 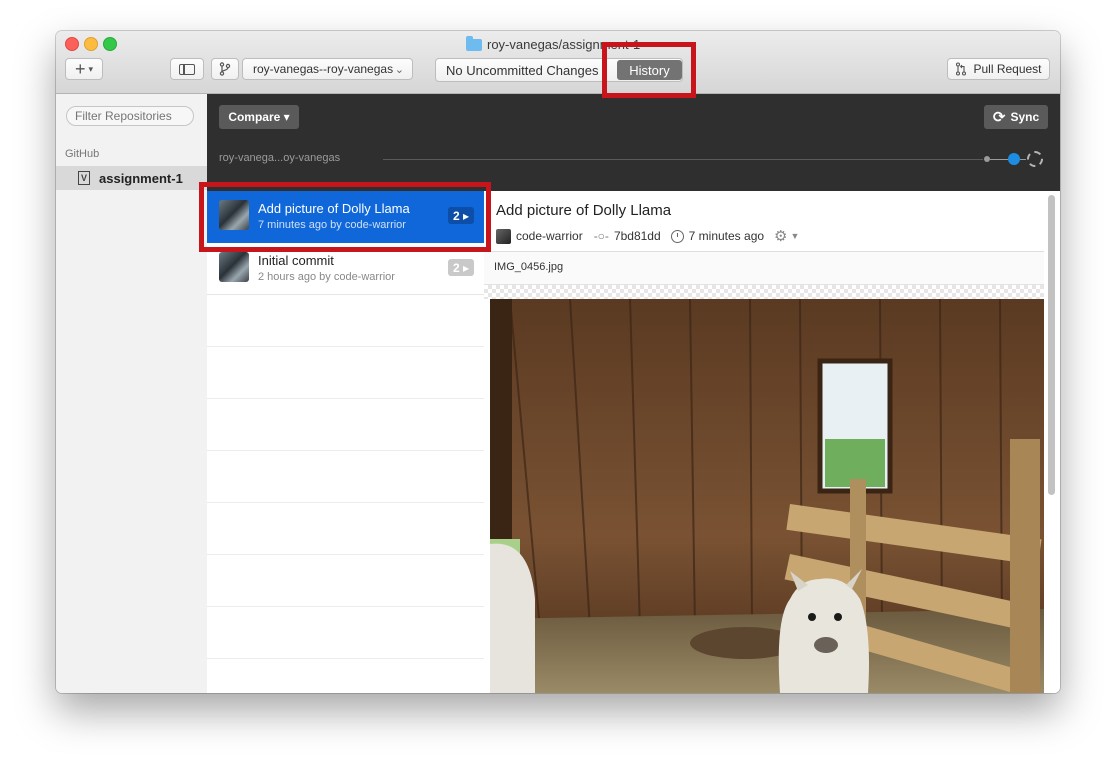 I want to click on commit-timeline, so click(x=683, y=159).